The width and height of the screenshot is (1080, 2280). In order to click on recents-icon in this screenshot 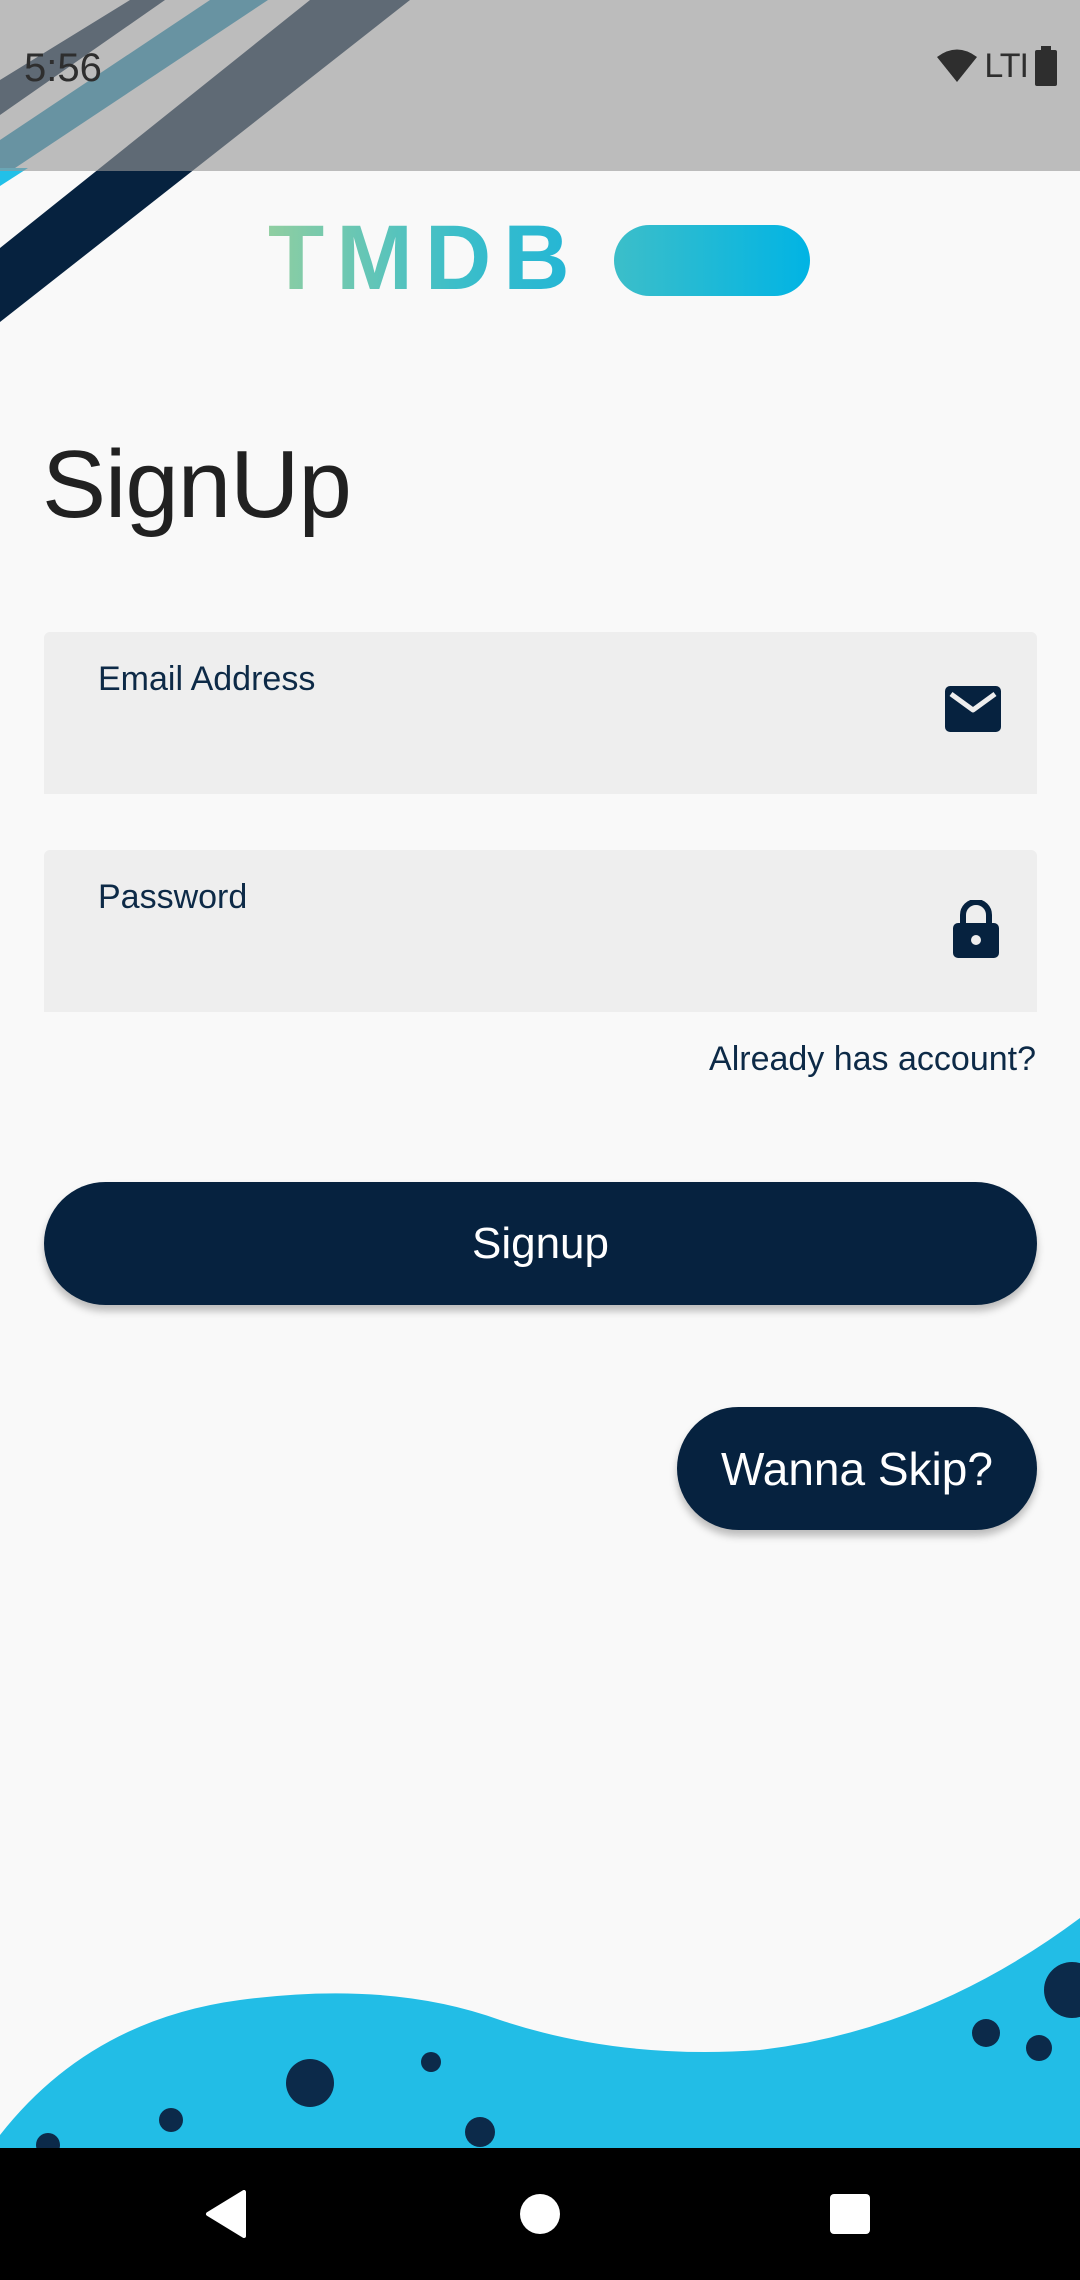, I will do `click(850, 2214)`.